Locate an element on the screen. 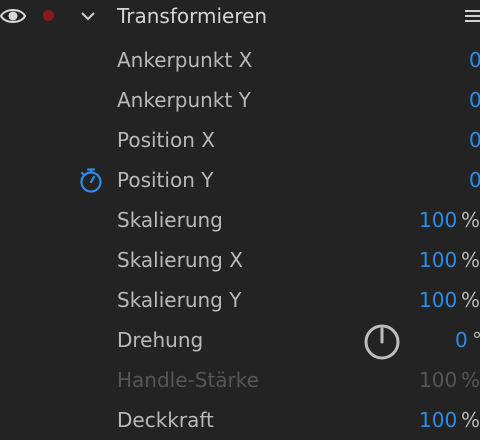  property-row-ankerpunkt-x: Ankerpunkt X 0 is located at coordinates (240, 60).